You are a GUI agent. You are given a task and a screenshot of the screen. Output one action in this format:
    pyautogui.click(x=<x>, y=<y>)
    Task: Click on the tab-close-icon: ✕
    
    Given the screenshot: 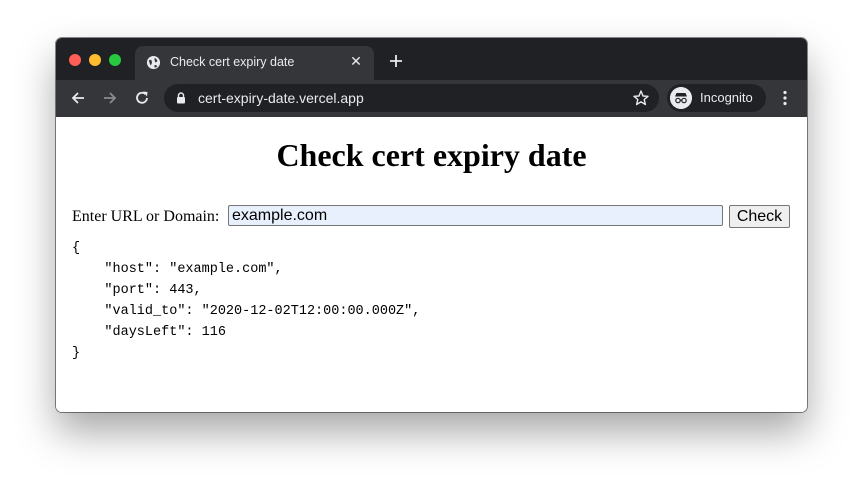 What is the action you would take?
    pyautogui.click(x=356, y=61)
    